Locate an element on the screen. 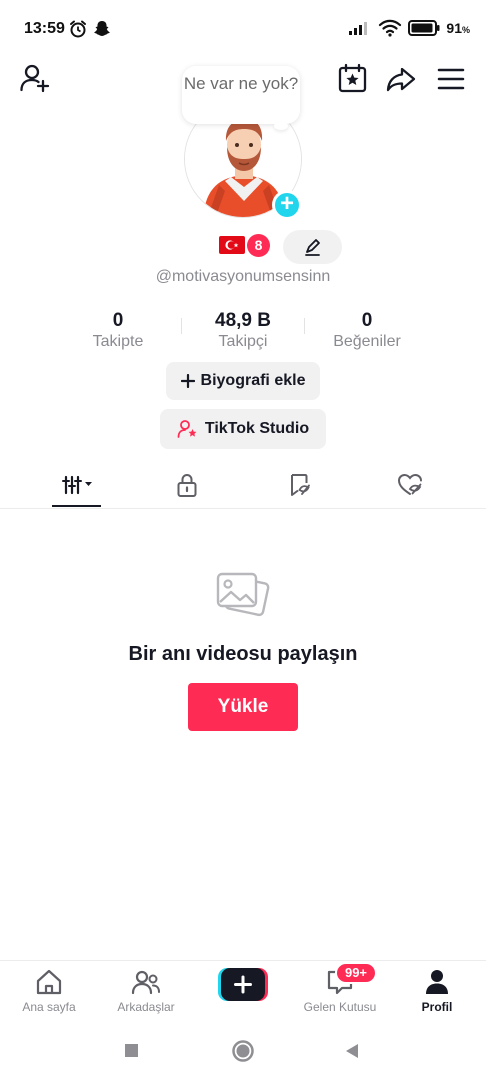 The height and width of the screenshot is (1080, 486). nav-inbox-label: Gelen Kutusu is located at coordinates (340, 1007).